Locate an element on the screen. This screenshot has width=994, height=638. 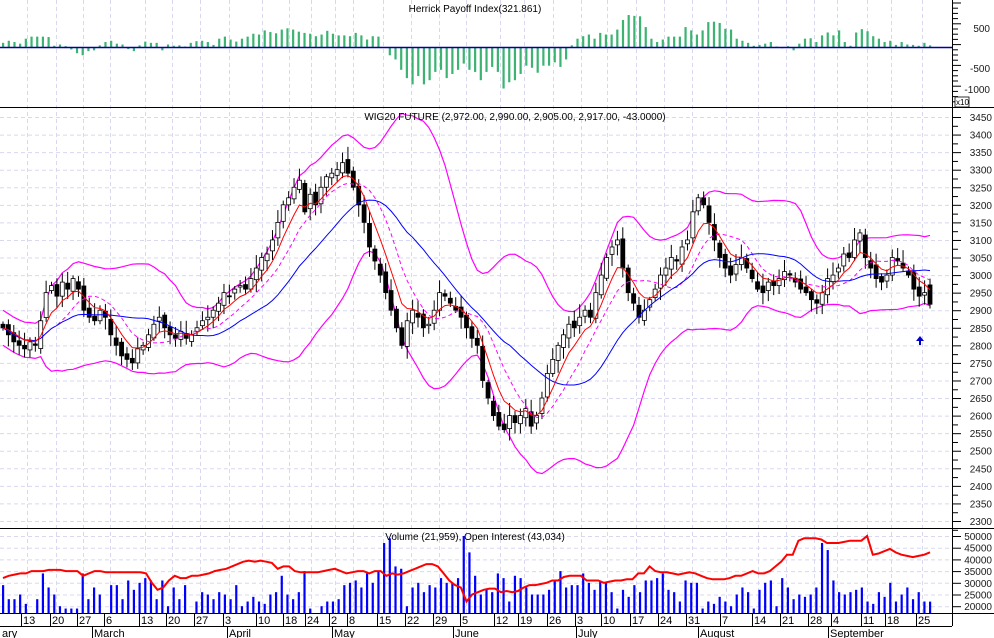
price-axis-label: 3400 is located at coordinates (981, 136).